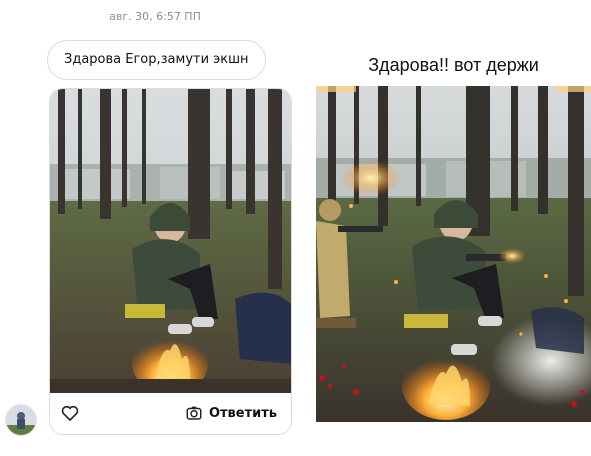 The width and height of the screenshot is (591, 456). What do you see at coordinates (194, 413) in the screenshot?
I see `camera-icon` at bounding box center [194, 413].